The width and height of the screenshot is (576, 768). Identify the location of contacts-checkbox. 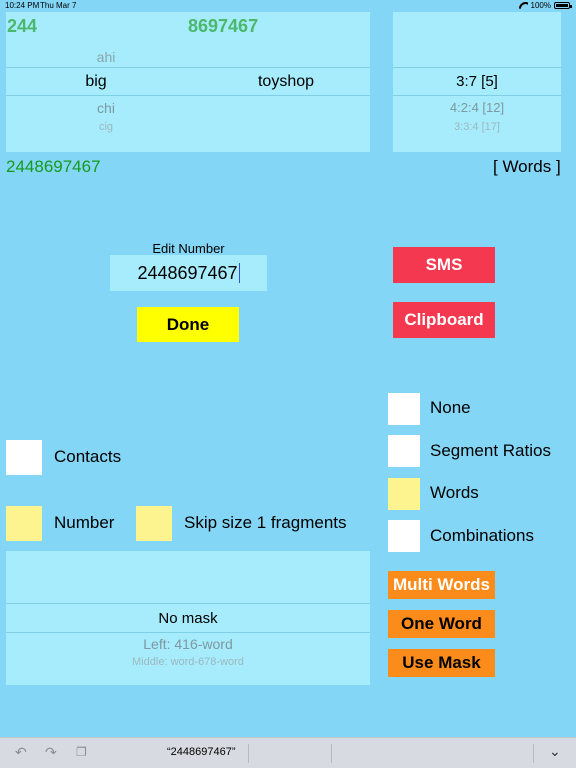
(24, 457).